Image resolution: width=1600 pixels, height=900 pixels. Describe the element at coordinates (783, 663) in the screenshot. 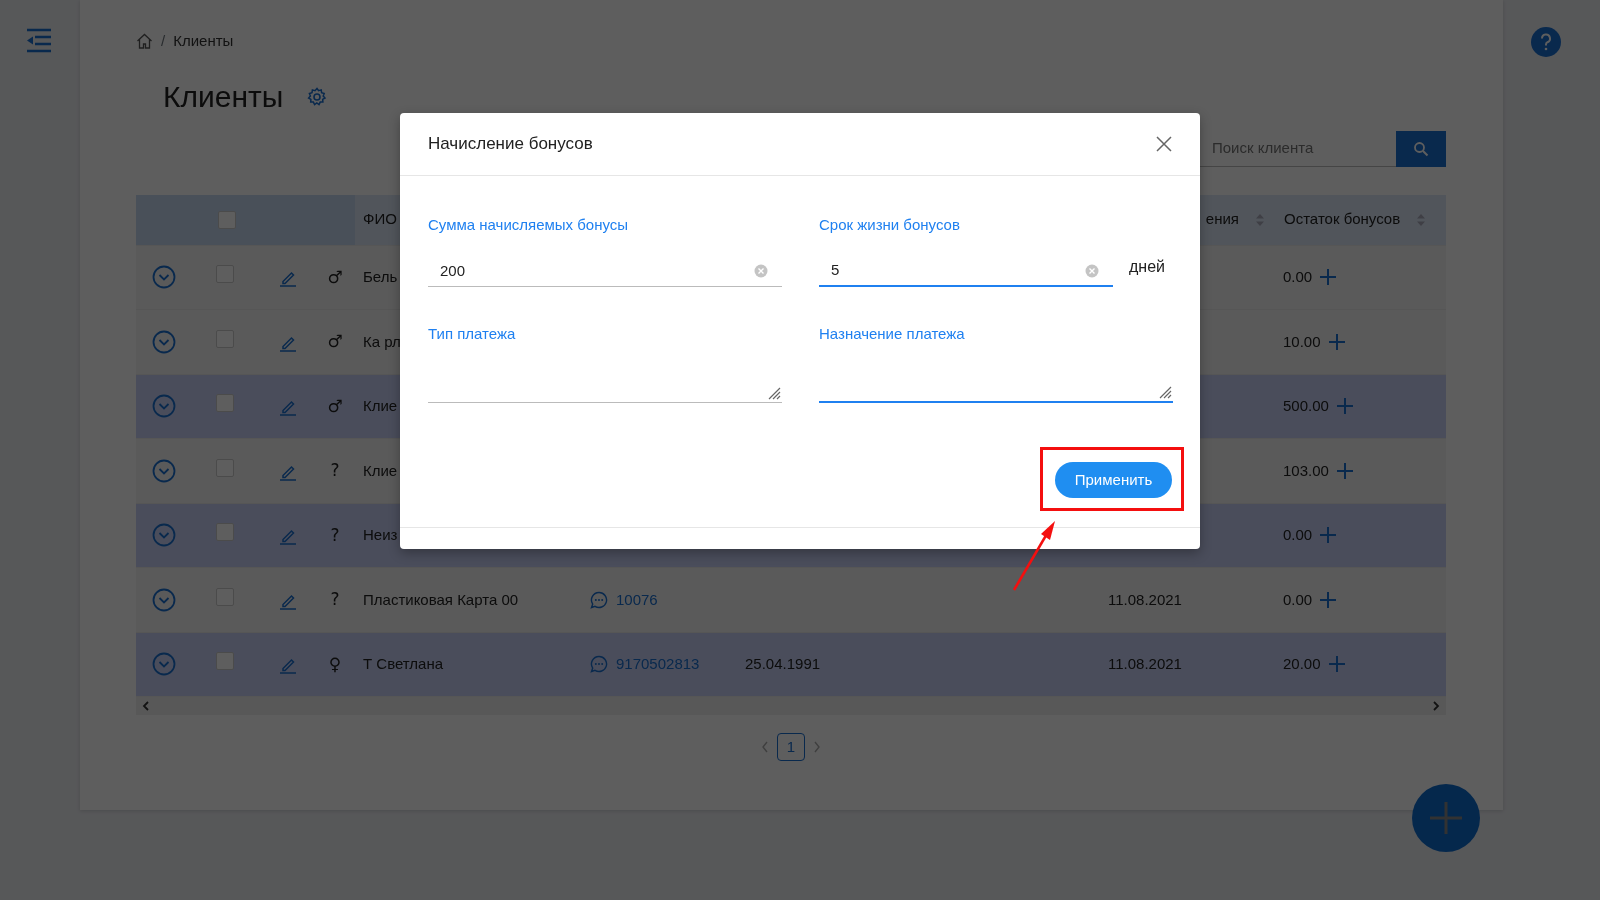

I see `birth-date: 25.04.1991` at that location.